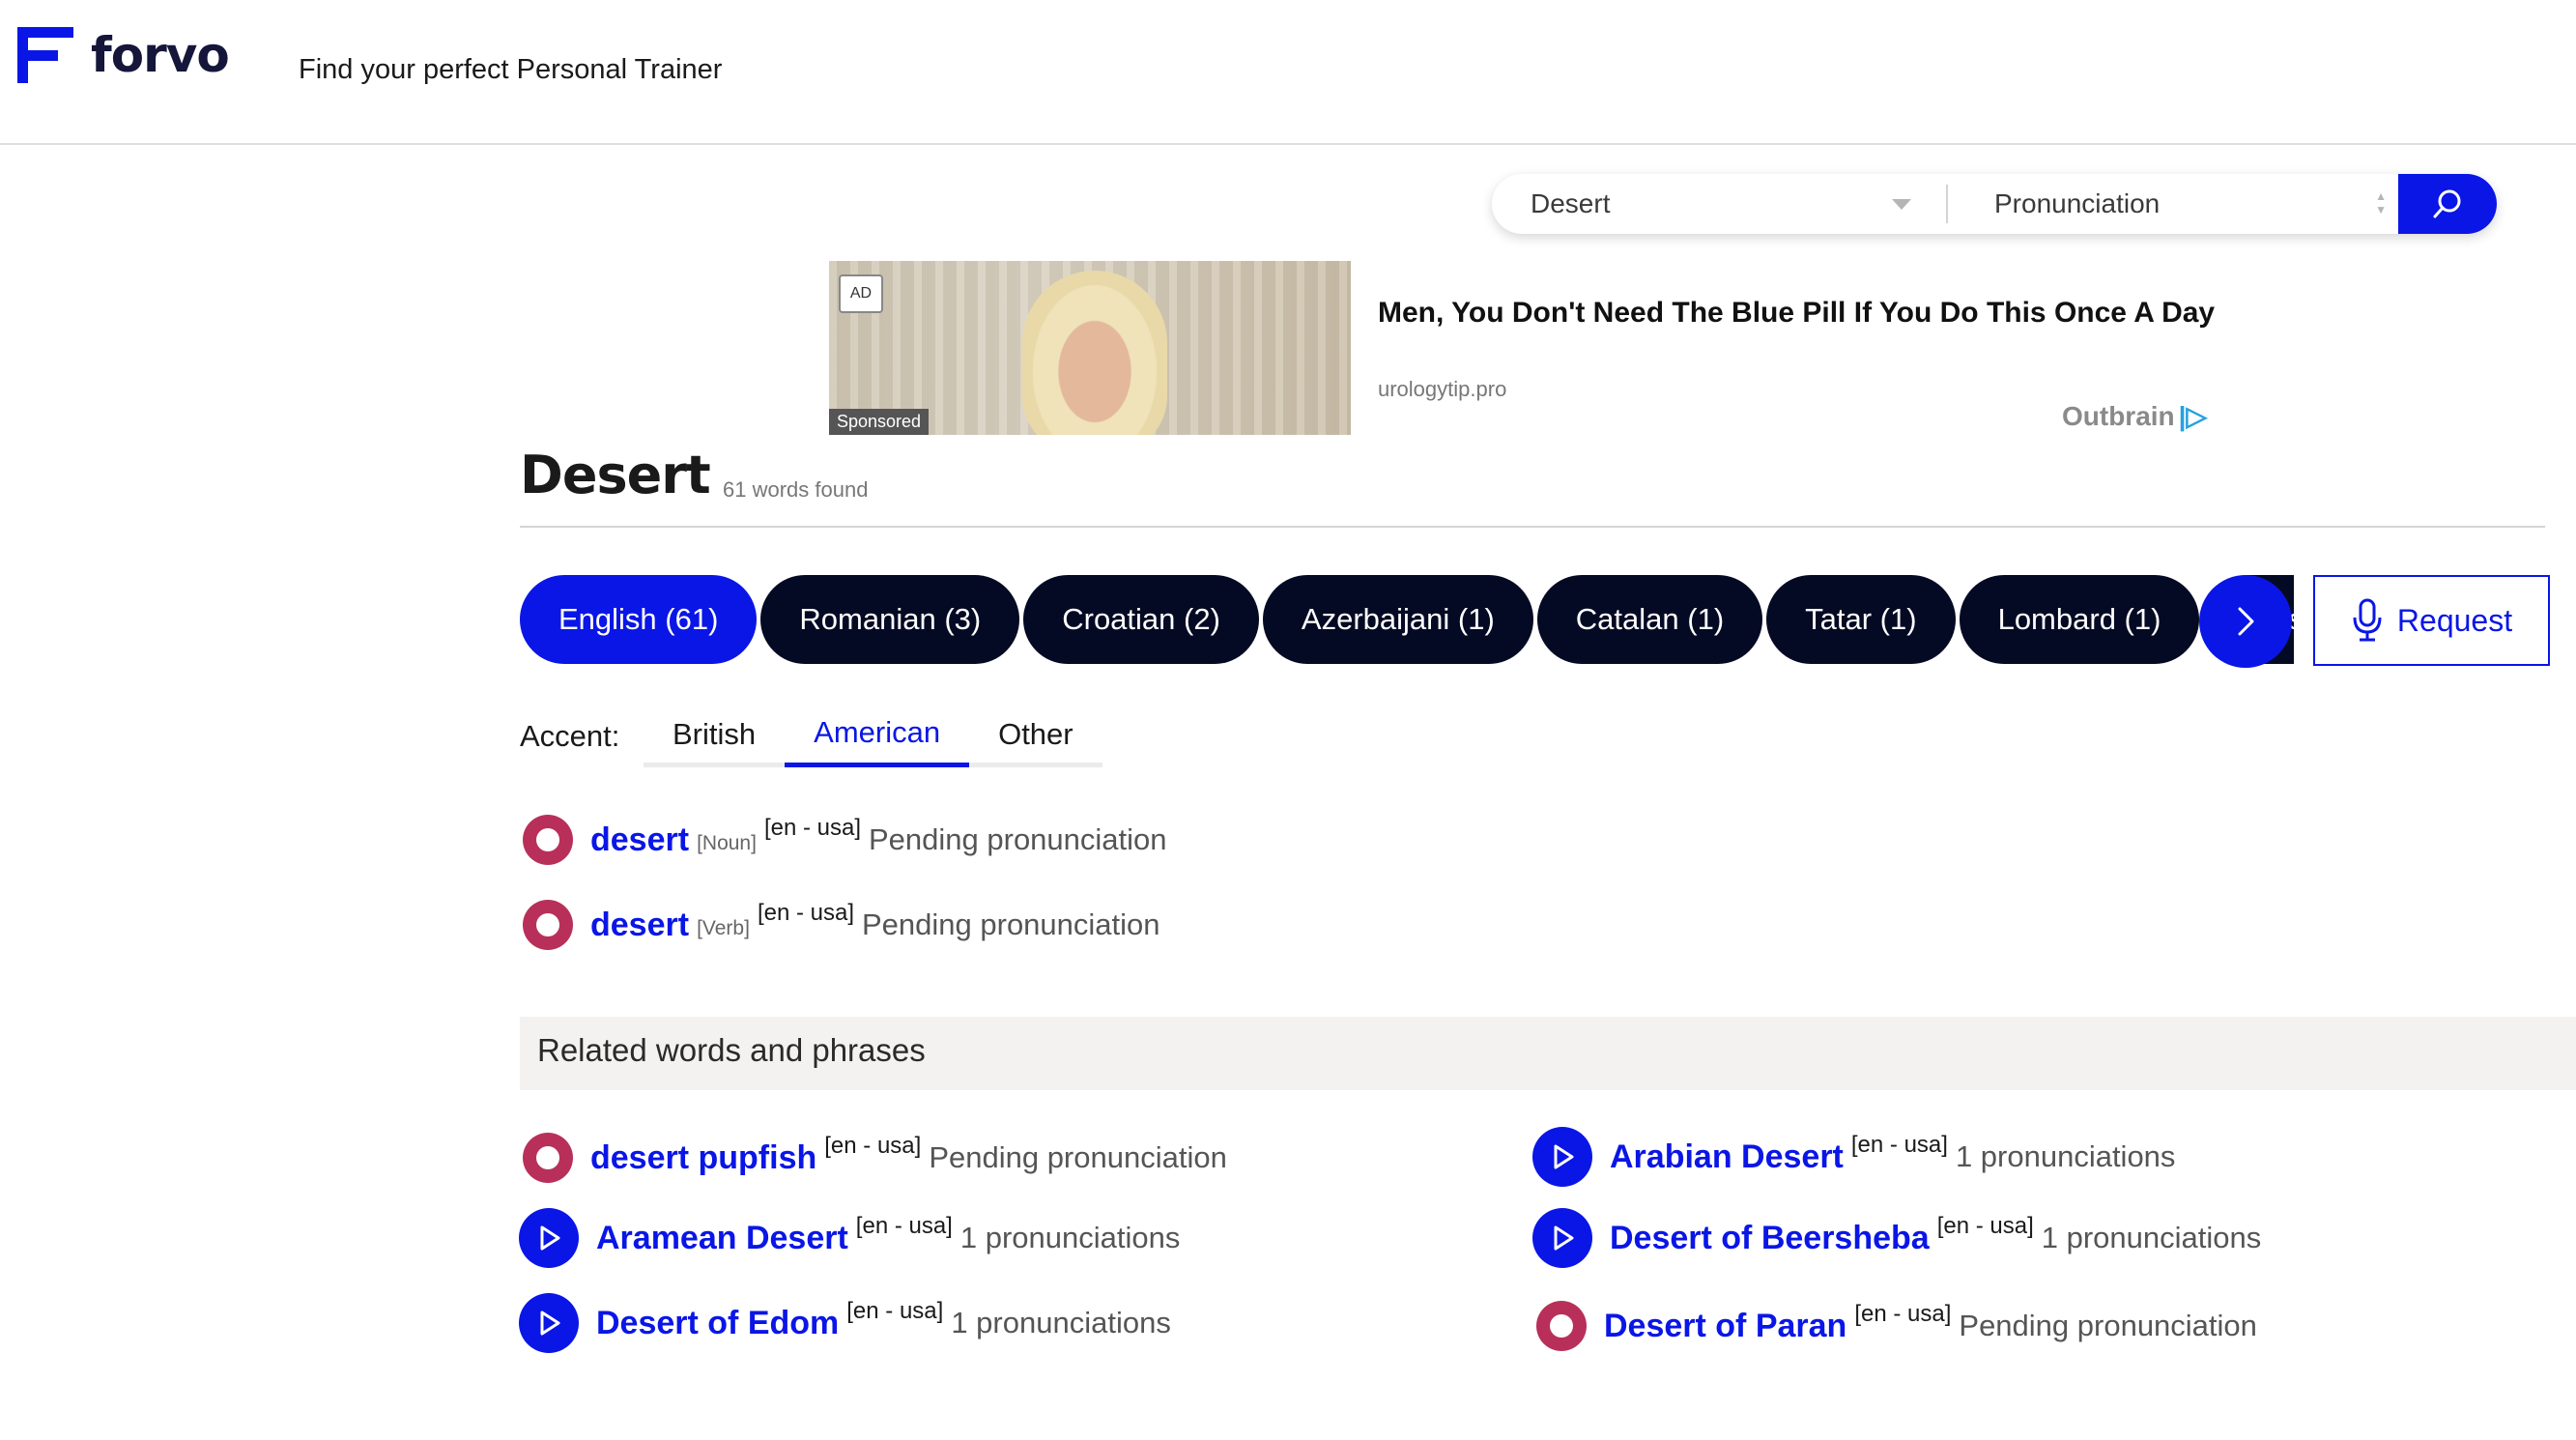 This screenshot has height=1440, width=2576. What do you see at coordinates (1719, 204) in the screenshot?
I see `search-input: Desert` at bounding box center [1719, 204].